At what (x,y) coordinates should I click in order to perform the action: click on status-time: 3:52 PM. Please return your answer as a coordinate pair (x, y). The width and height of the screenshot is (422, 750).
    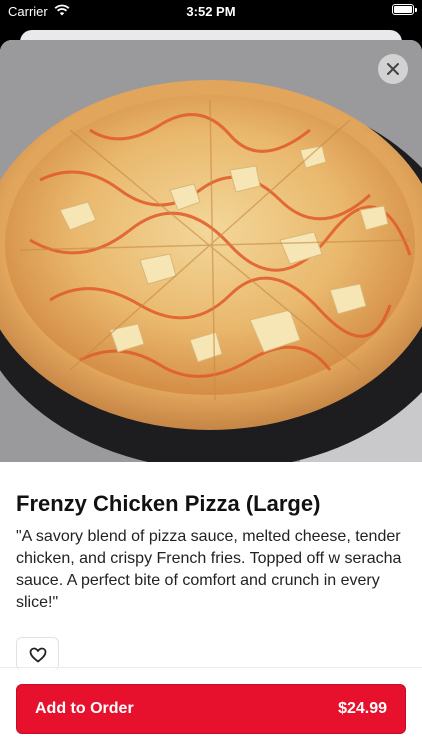
    Looking at the image, I should click on (211, 11).